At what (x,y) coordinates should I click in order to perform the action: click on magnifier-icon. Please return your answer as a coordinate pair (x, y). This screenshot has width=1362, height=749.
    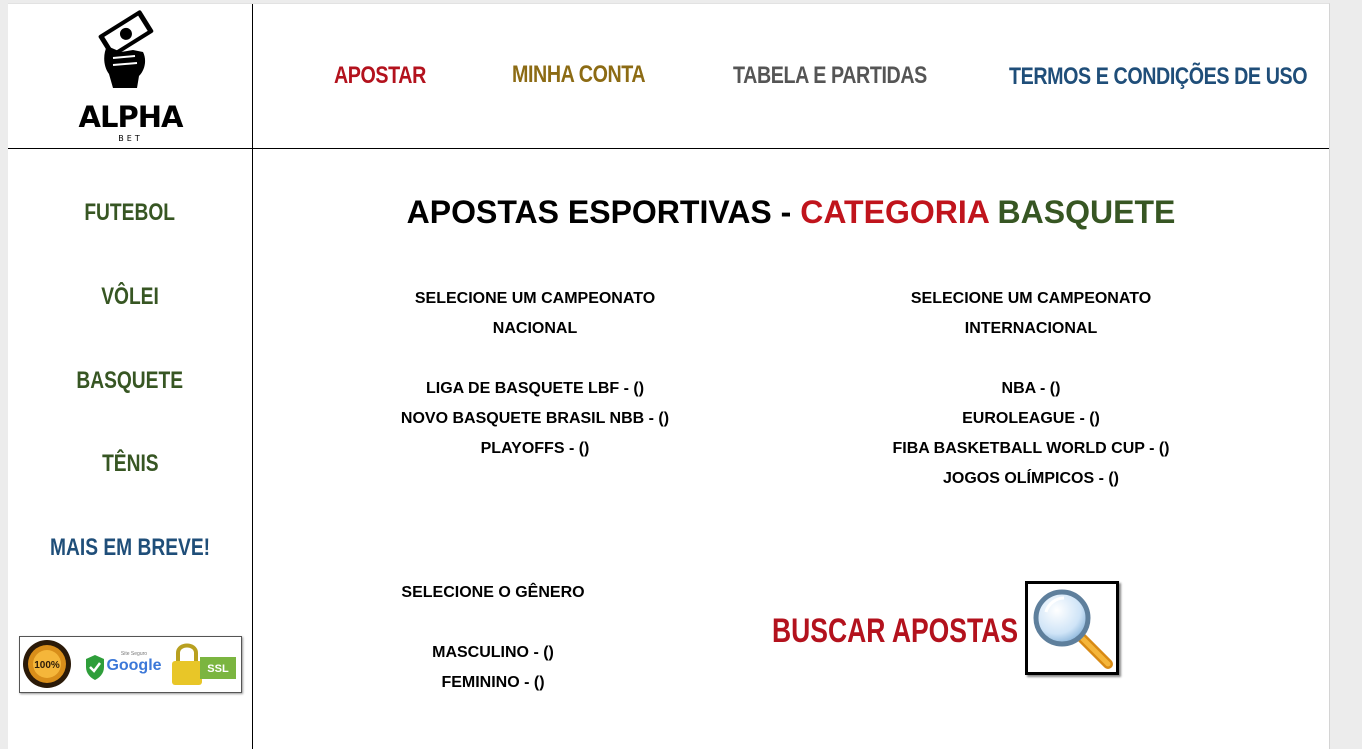
    Looking at the image, I should click on (1073, 629).